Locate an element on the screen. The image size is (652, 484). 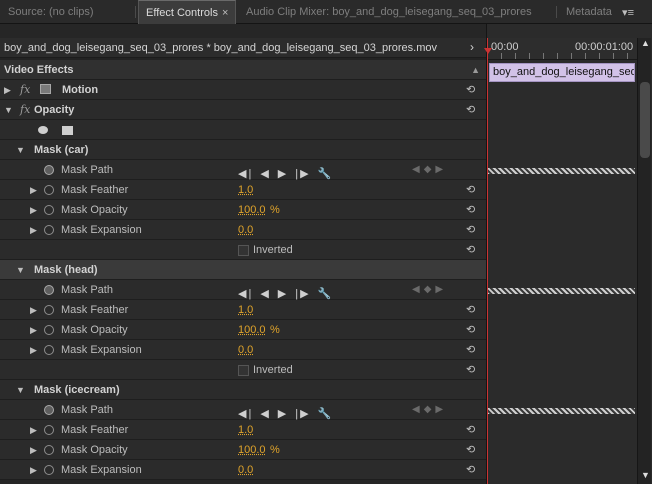
tab-source: Source: (no clips) is located at coordinates (51, 12).